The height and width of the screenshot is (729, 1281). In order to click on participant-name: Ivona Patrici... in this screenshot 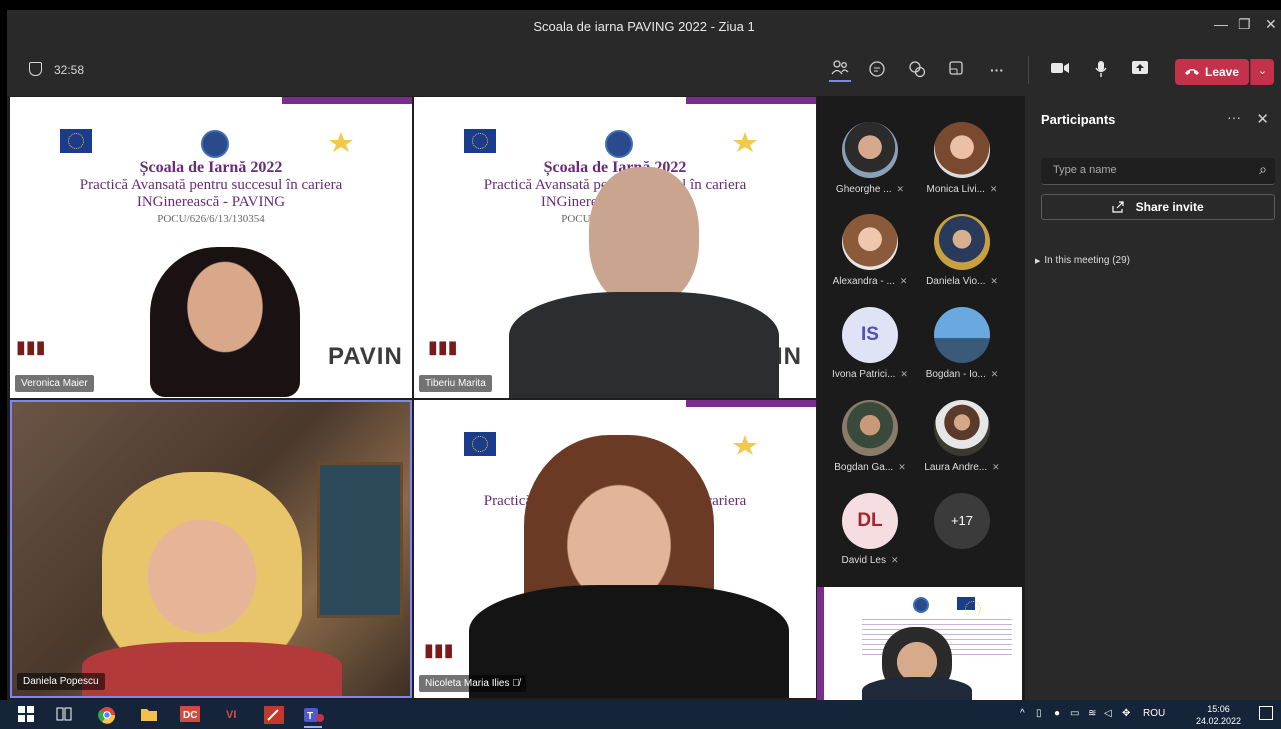, I will do `click(864, 374)`.